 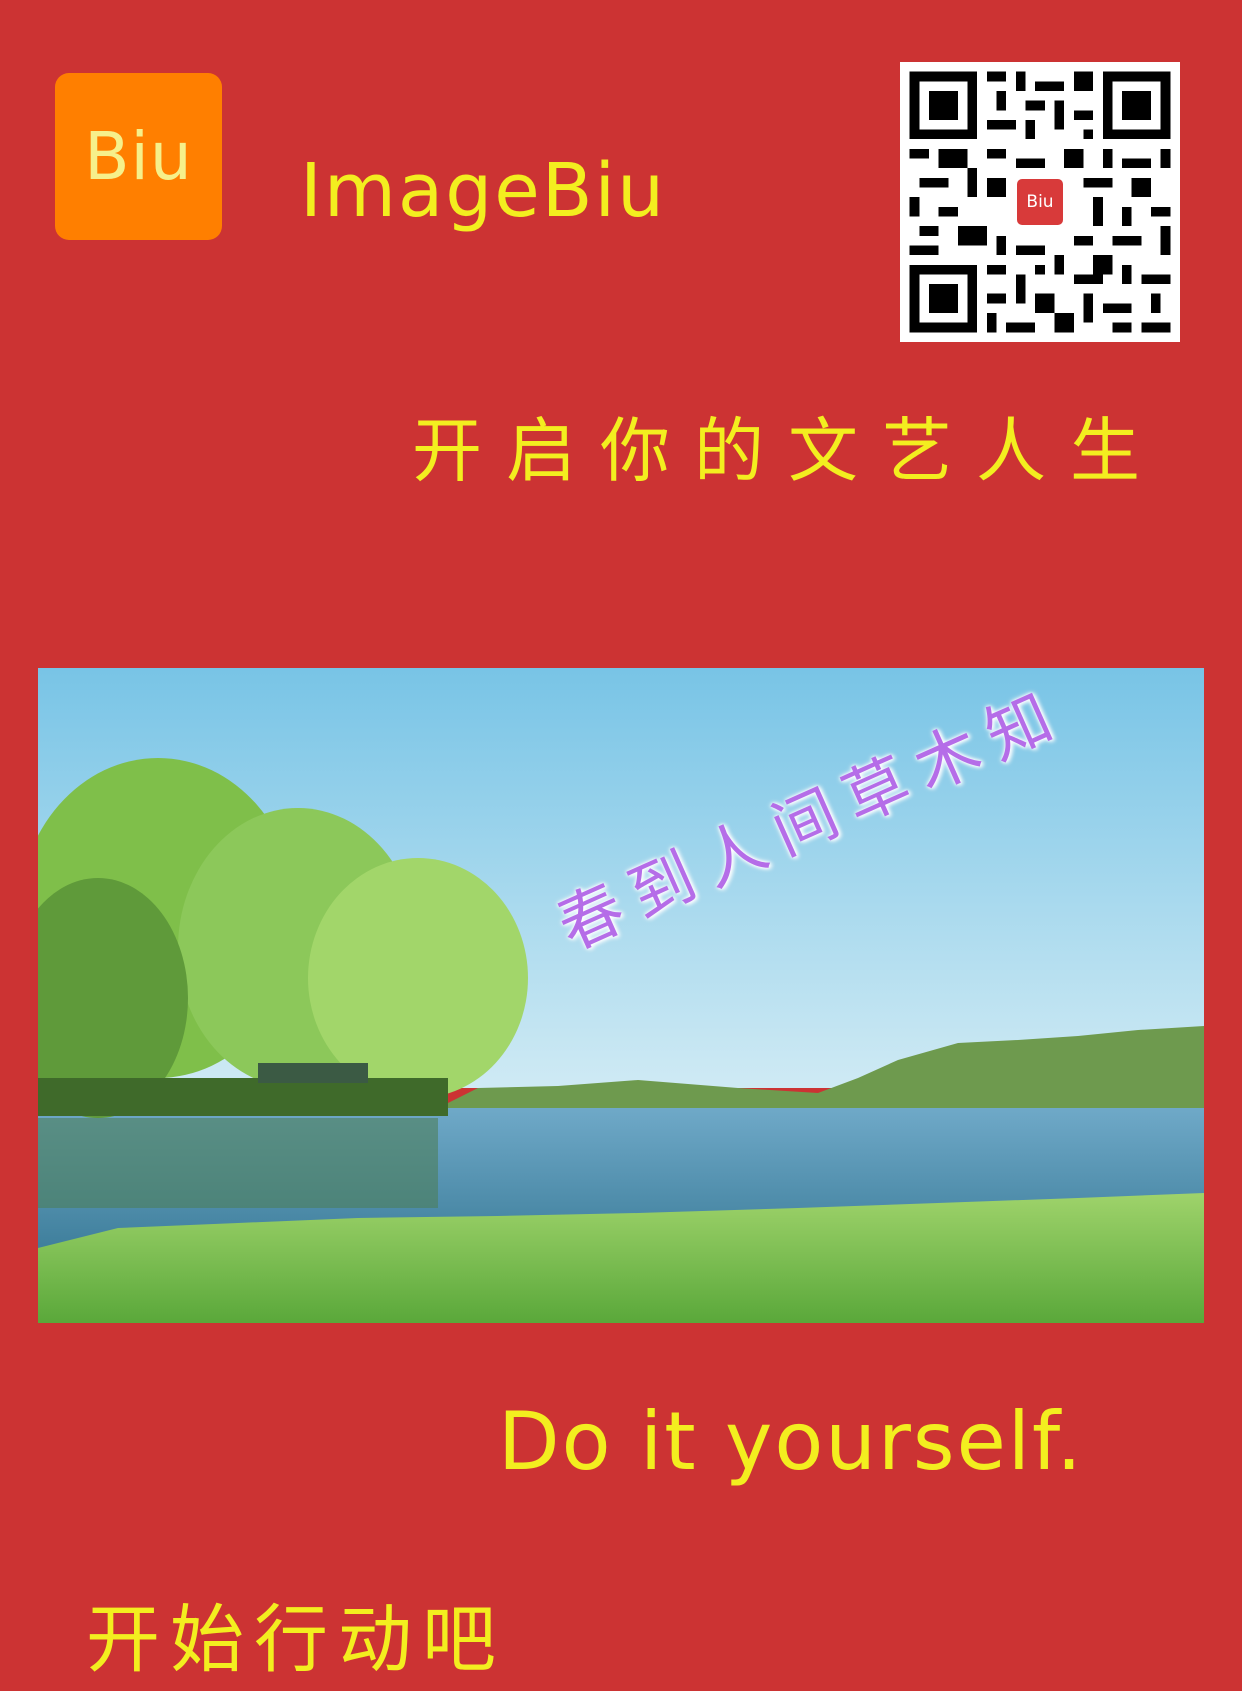 What do you see at coordinates (788, 451) in the screenshot?
I see `slogan: 开启你的文艺人生` at bounding box center [788, 451].